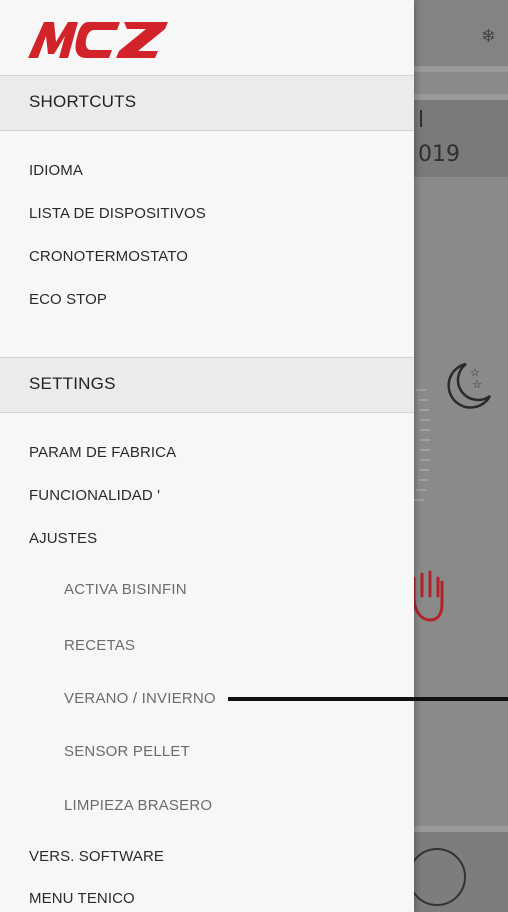 This screenshot has width=508, height=912. What do you see at coordinates (140, 698) in the screenshot?
I see `submenu-item-verano-invierno: VERANO / INVIERNO` at bounding box center [140, 698].